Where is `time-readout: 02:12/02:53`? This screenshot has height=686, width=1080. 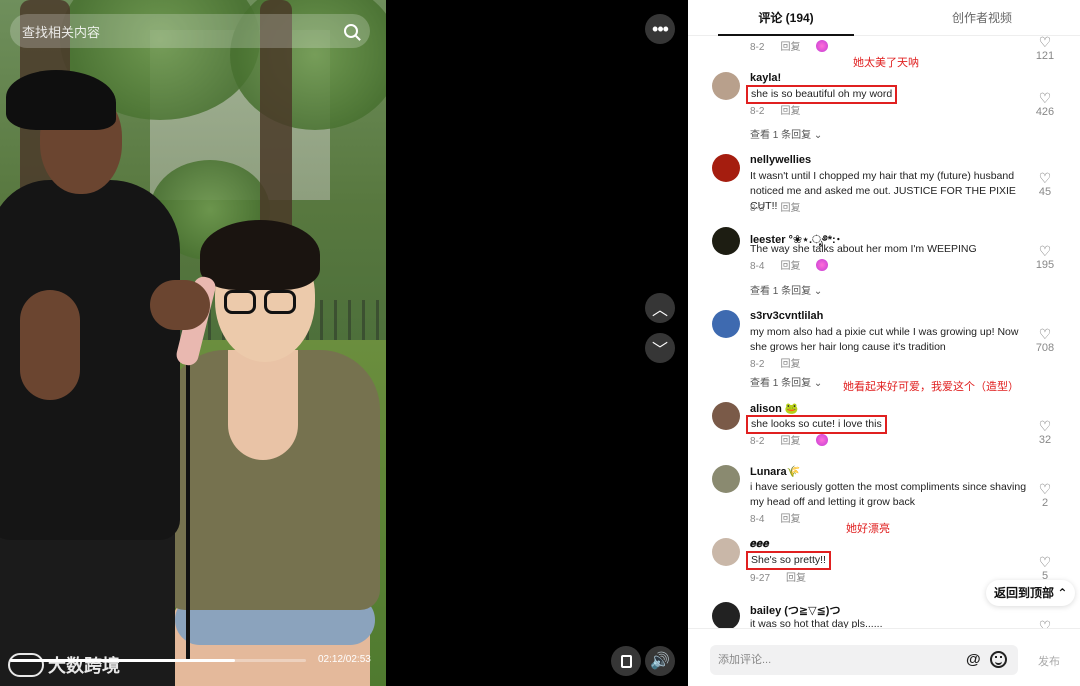
time-readout: 02:12/02:53 is located at coordinates (344, 659).